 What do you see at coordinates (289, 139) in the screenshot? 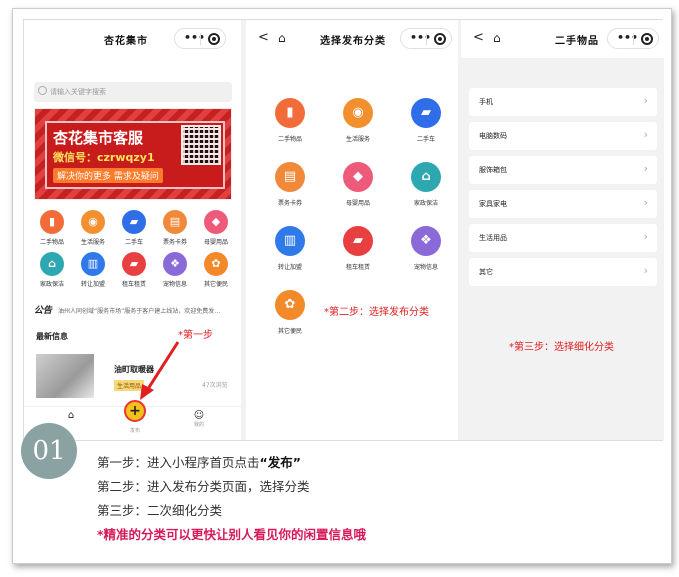
I see `category-label: 二手物品` at bounding box center [289, 139].